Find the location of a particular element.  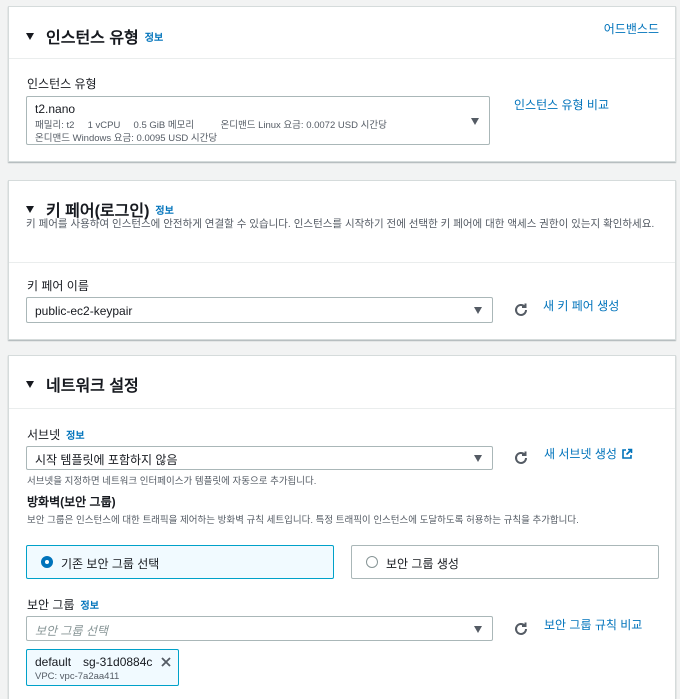

sg-label-row: 보안 그룹 정보 is located at coordinates (63, 604).